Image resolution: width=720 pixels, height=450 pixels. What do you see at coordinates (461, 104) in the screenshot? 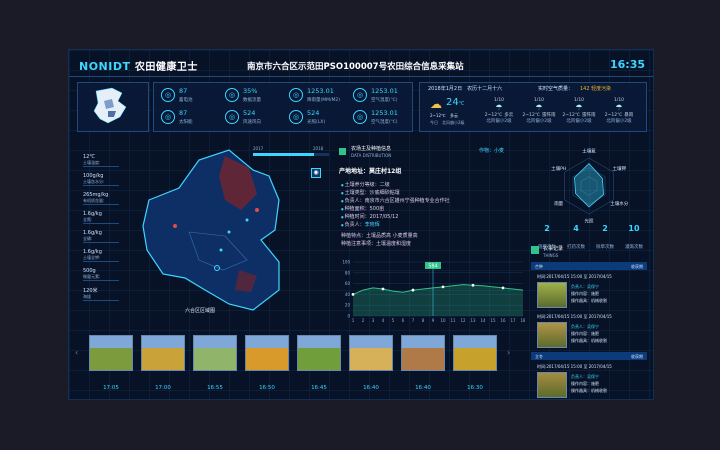
I see `today-temp-unit: ℃` at bounding box center [461, 104].